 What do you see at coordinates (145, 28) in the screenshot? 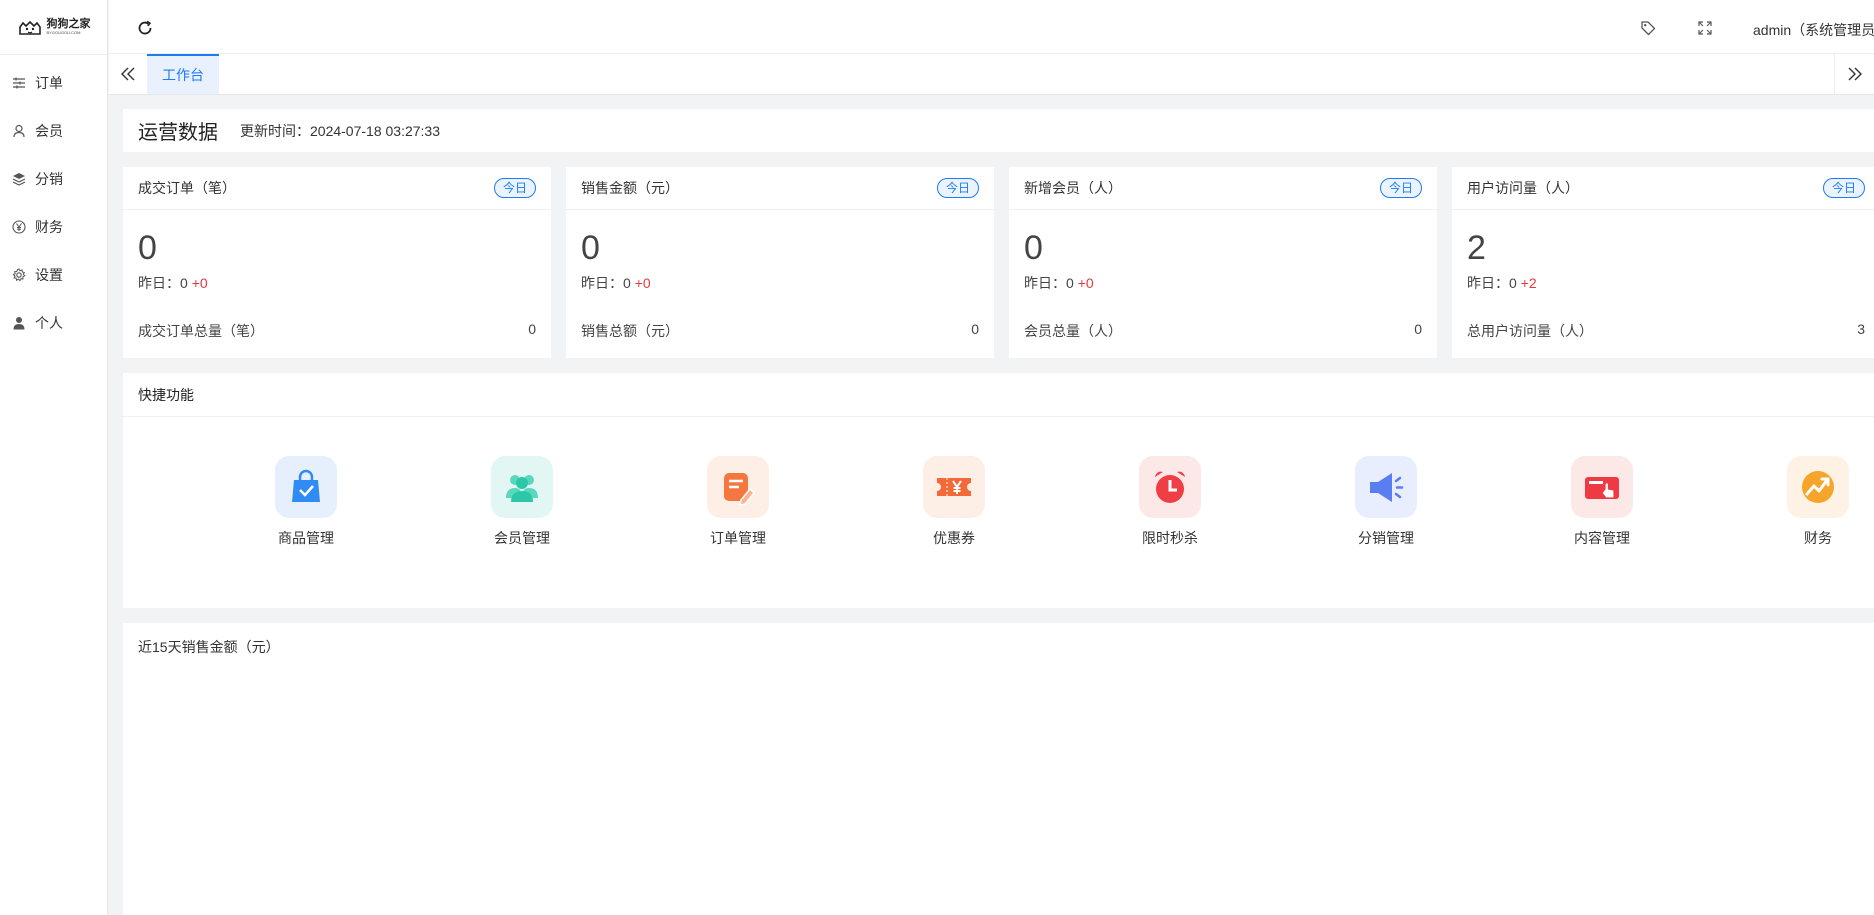
I see `refresh-icon` at bounding box center [145, 28].